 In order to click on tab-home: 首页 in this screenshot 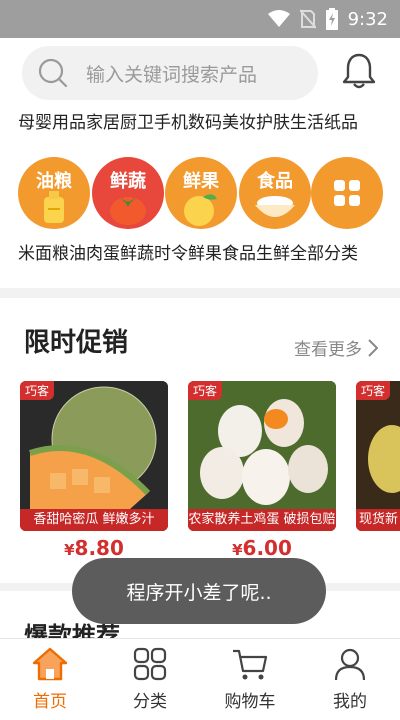, I will do `click(50, 683)`.